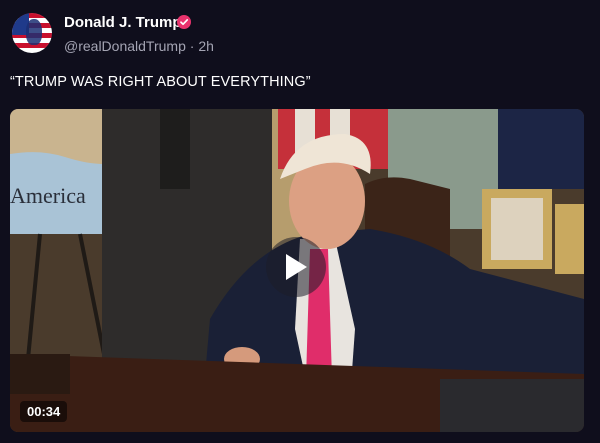 This screenshot has height=443, width=600. What do you see at coordinates (44, 411) in the screenshot?
I see `duration-badge: 00:34` at bounding box center [44, 411].